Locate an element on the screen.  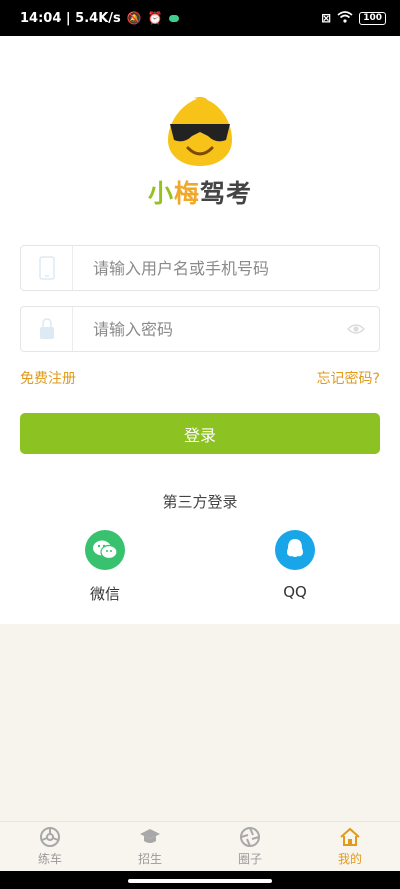
system-nav-bar is located at coordinates (200, 880).